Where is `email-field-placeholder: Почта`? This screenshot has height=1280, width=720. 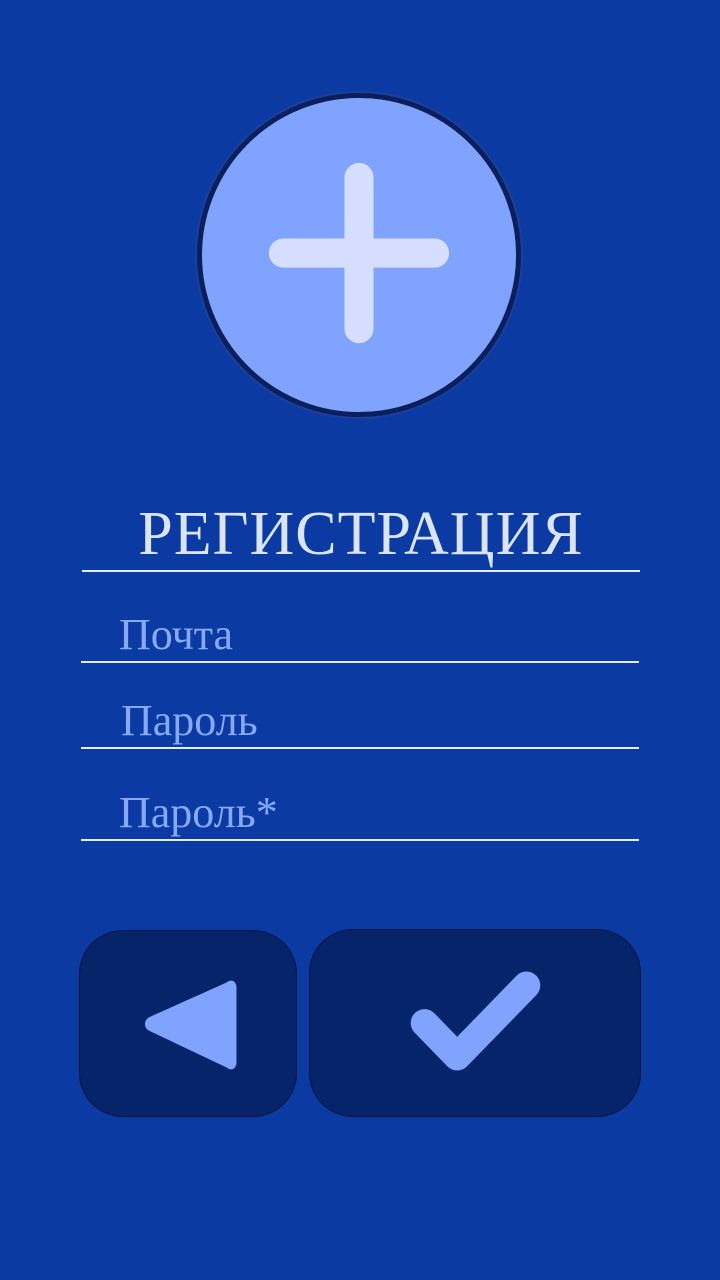 email-field-placeholder: Почта is located at coordinates (176, 634).